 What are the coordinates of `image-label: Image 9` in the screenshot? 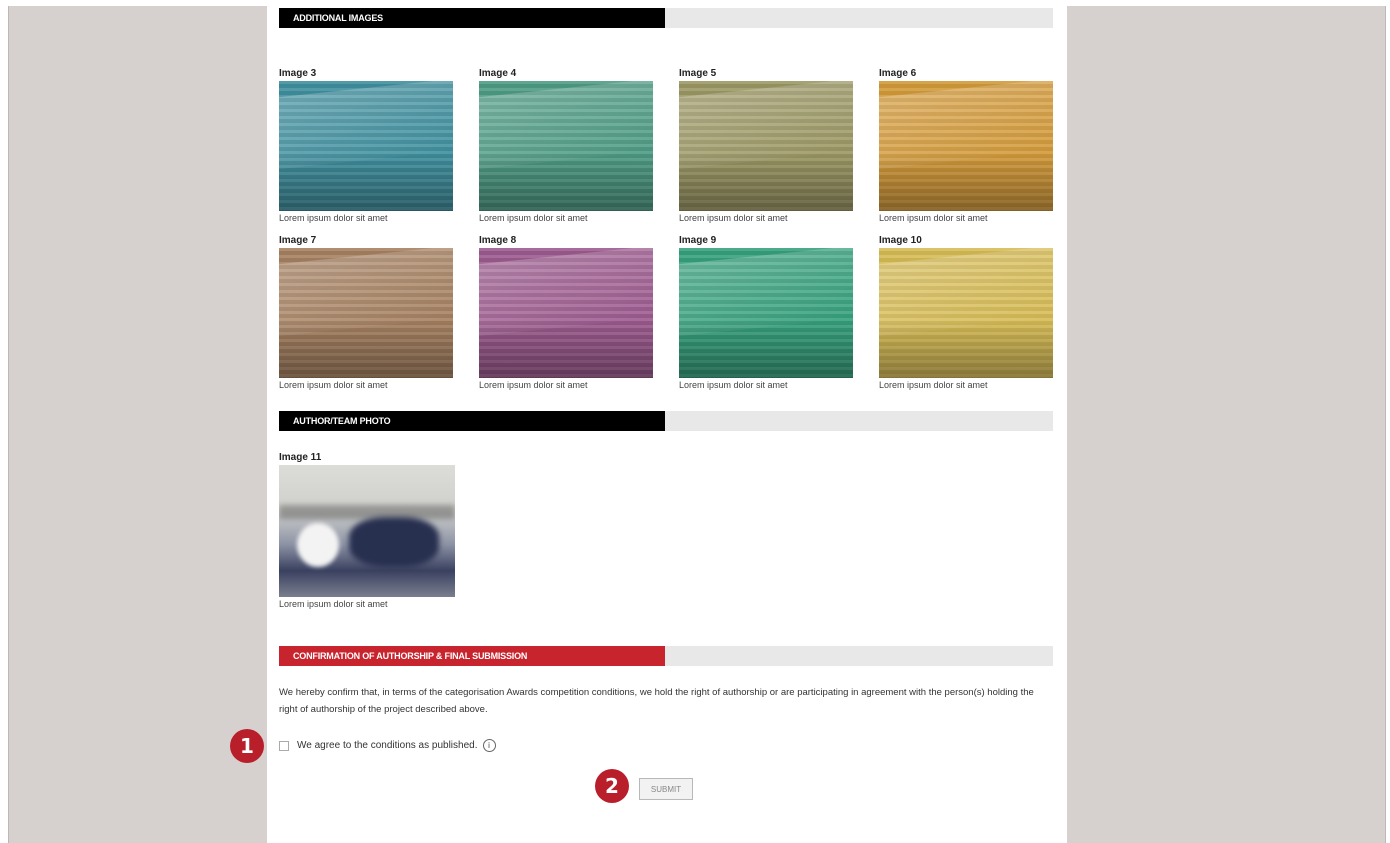 It's located at (698, 240).